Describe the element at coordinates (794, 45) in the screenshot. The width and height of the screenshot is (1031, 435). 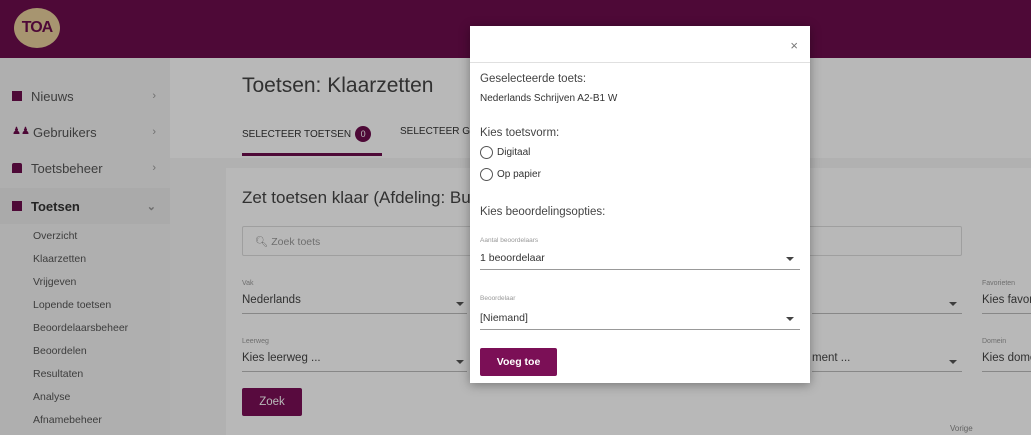
I see `close-icon: ×` at that location.